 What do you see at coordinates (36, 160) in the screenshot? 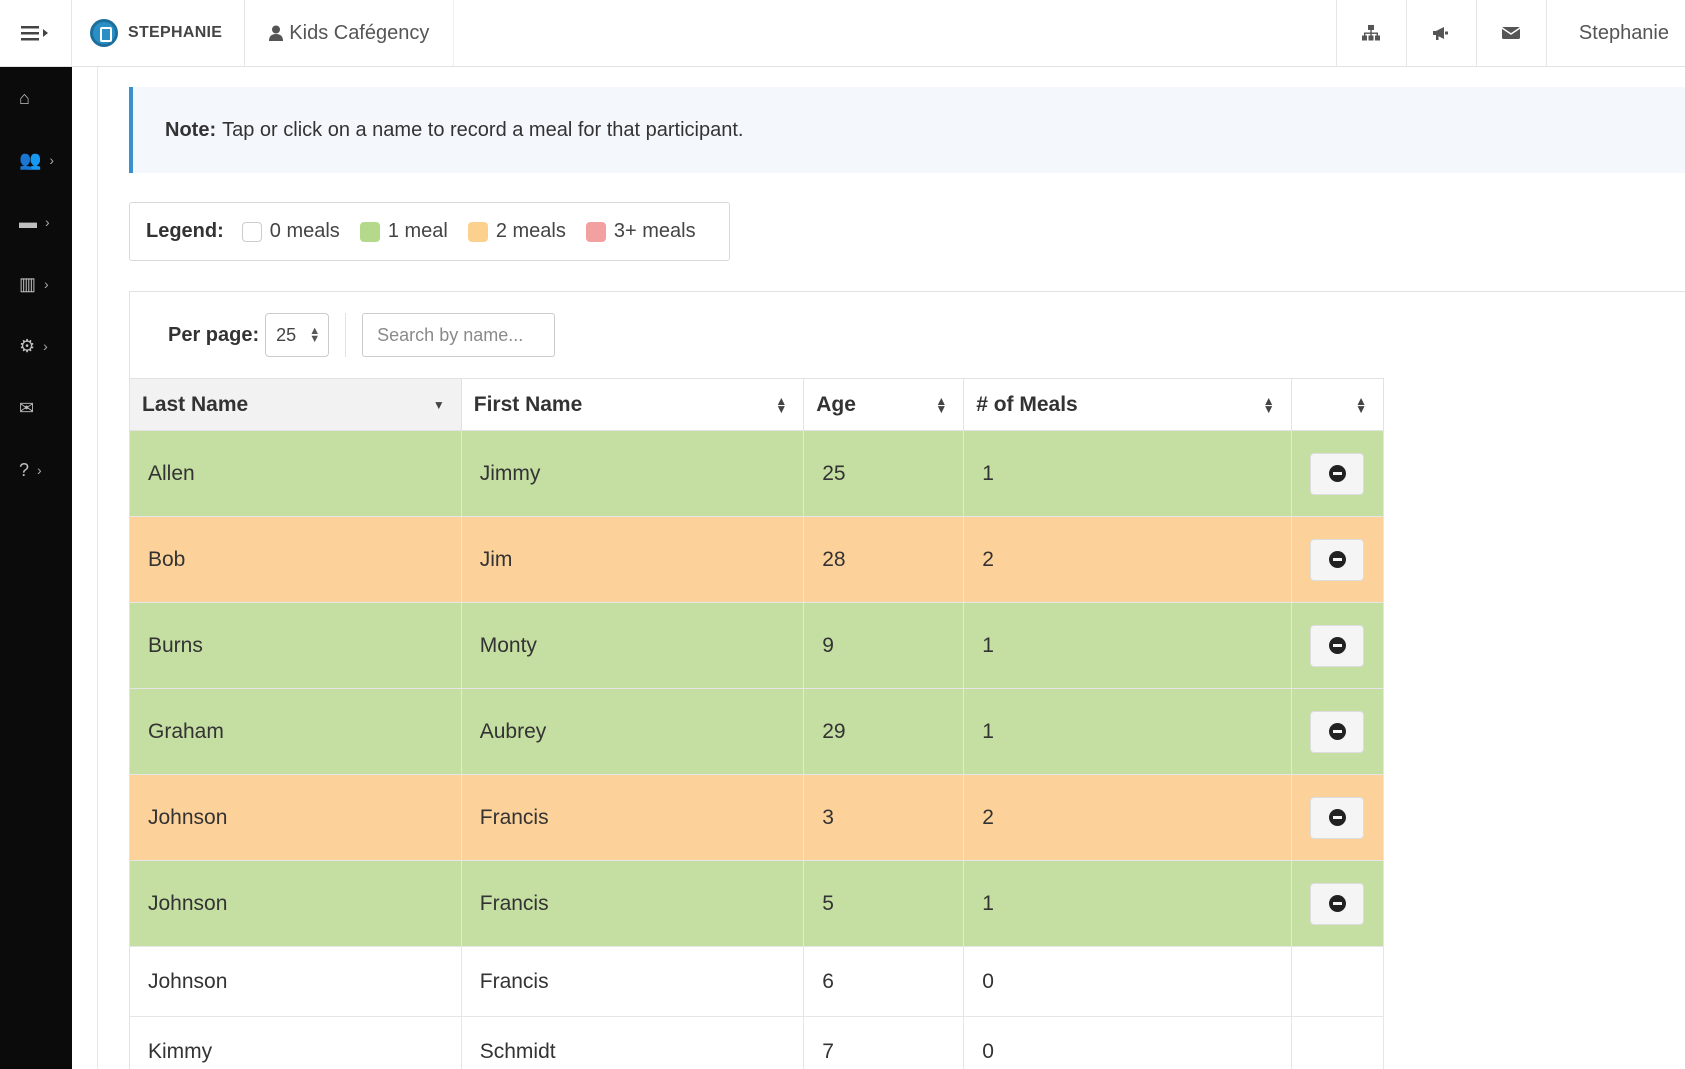
I see `sidebar-item-participants: 👥 ›` at bounding box center [36, 160].